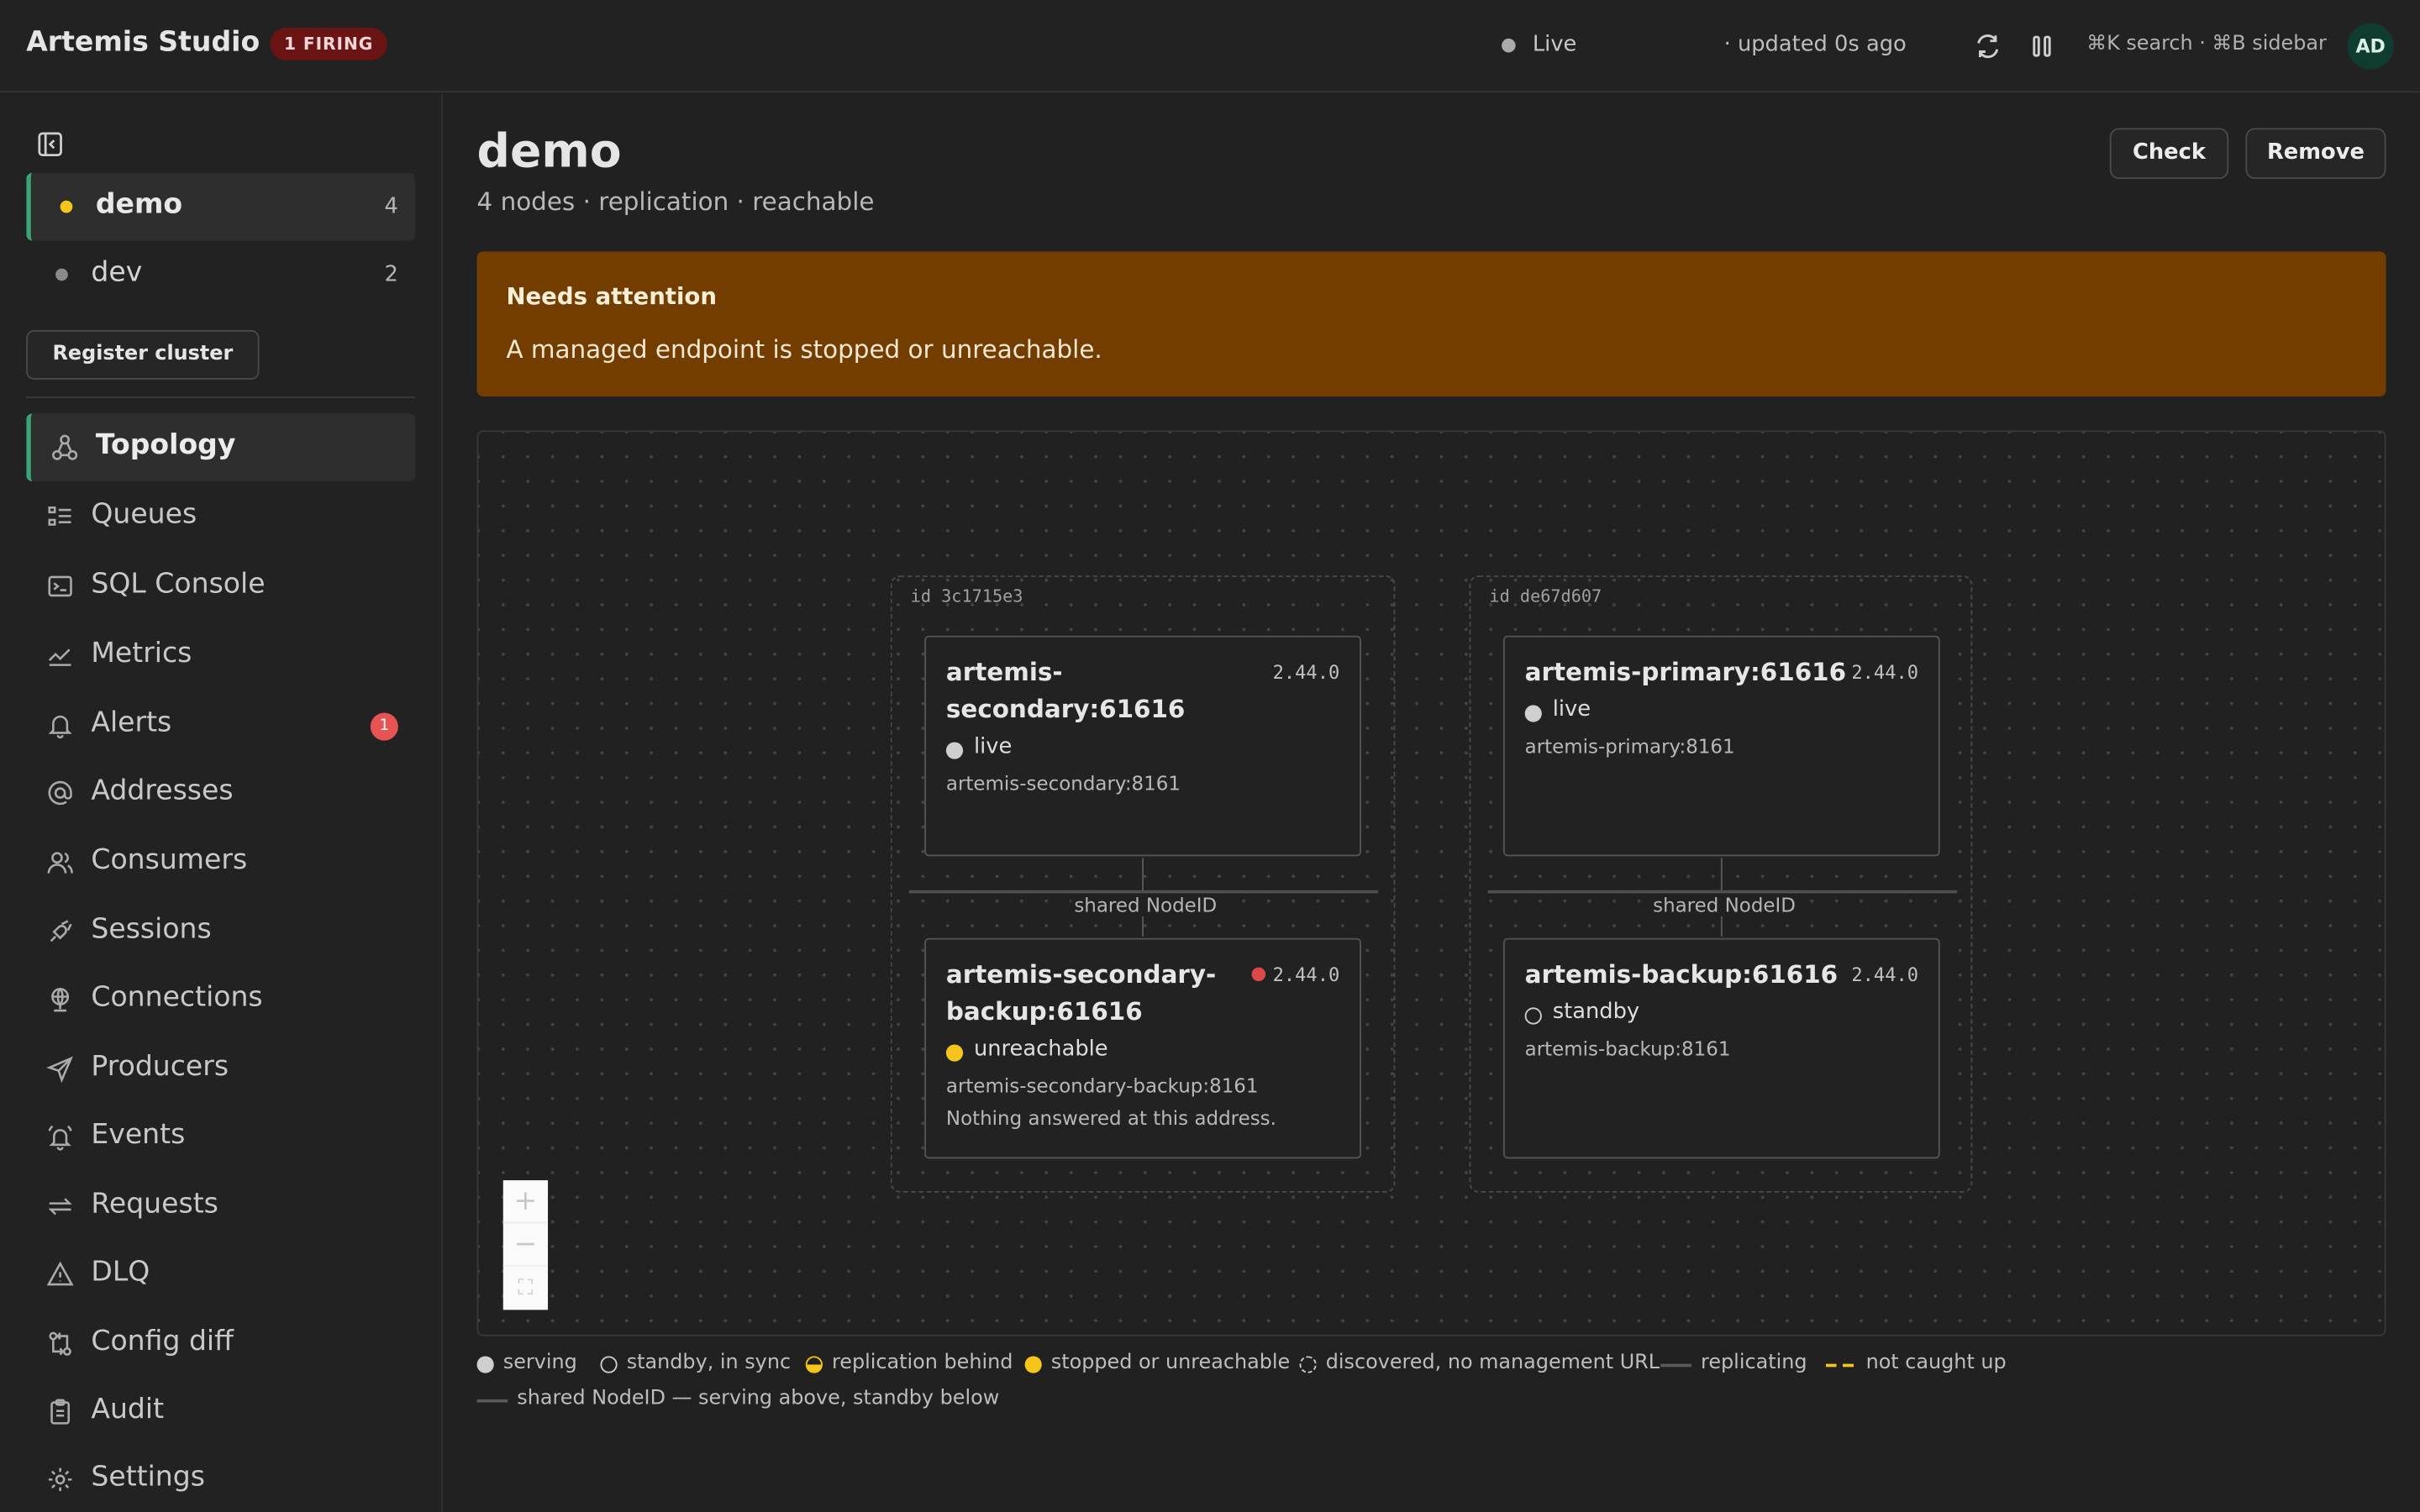 The image size is (2420, 1512). Describe the element at coordinates (117, 272) in the screenshot. I see `cluster-name: dev` at that location.